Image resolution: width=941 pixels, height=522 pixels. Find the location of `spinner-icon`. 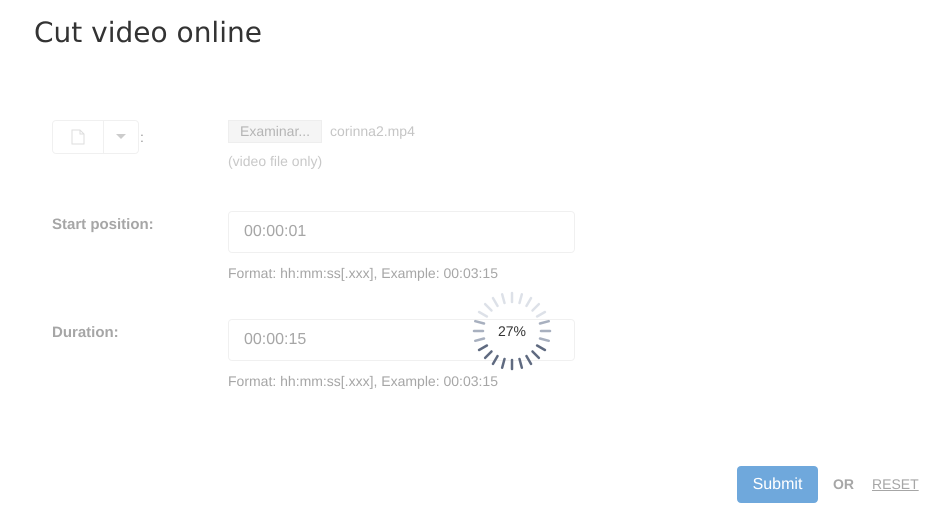

spinner-icon is located at coordinates (512, 331).